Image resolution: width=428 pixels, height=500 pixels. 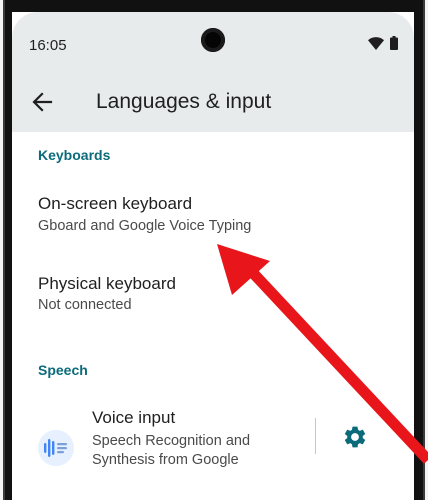 I want to click on section-header-speech: Speech, so click(x=63, y=370).